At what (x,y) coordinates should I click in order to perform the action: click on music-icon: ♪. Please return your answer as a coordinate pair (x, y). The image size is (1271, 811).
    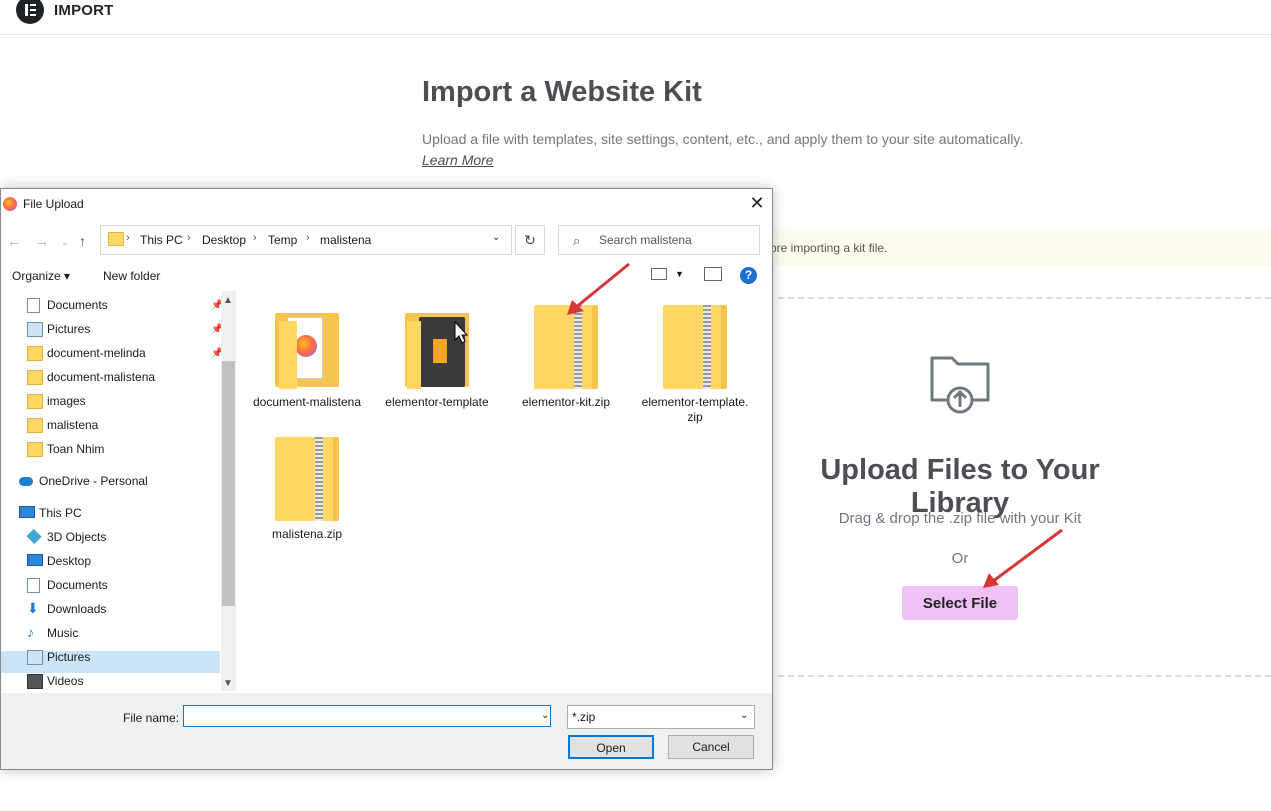
    Looking at the image, I should click on (30, 632).